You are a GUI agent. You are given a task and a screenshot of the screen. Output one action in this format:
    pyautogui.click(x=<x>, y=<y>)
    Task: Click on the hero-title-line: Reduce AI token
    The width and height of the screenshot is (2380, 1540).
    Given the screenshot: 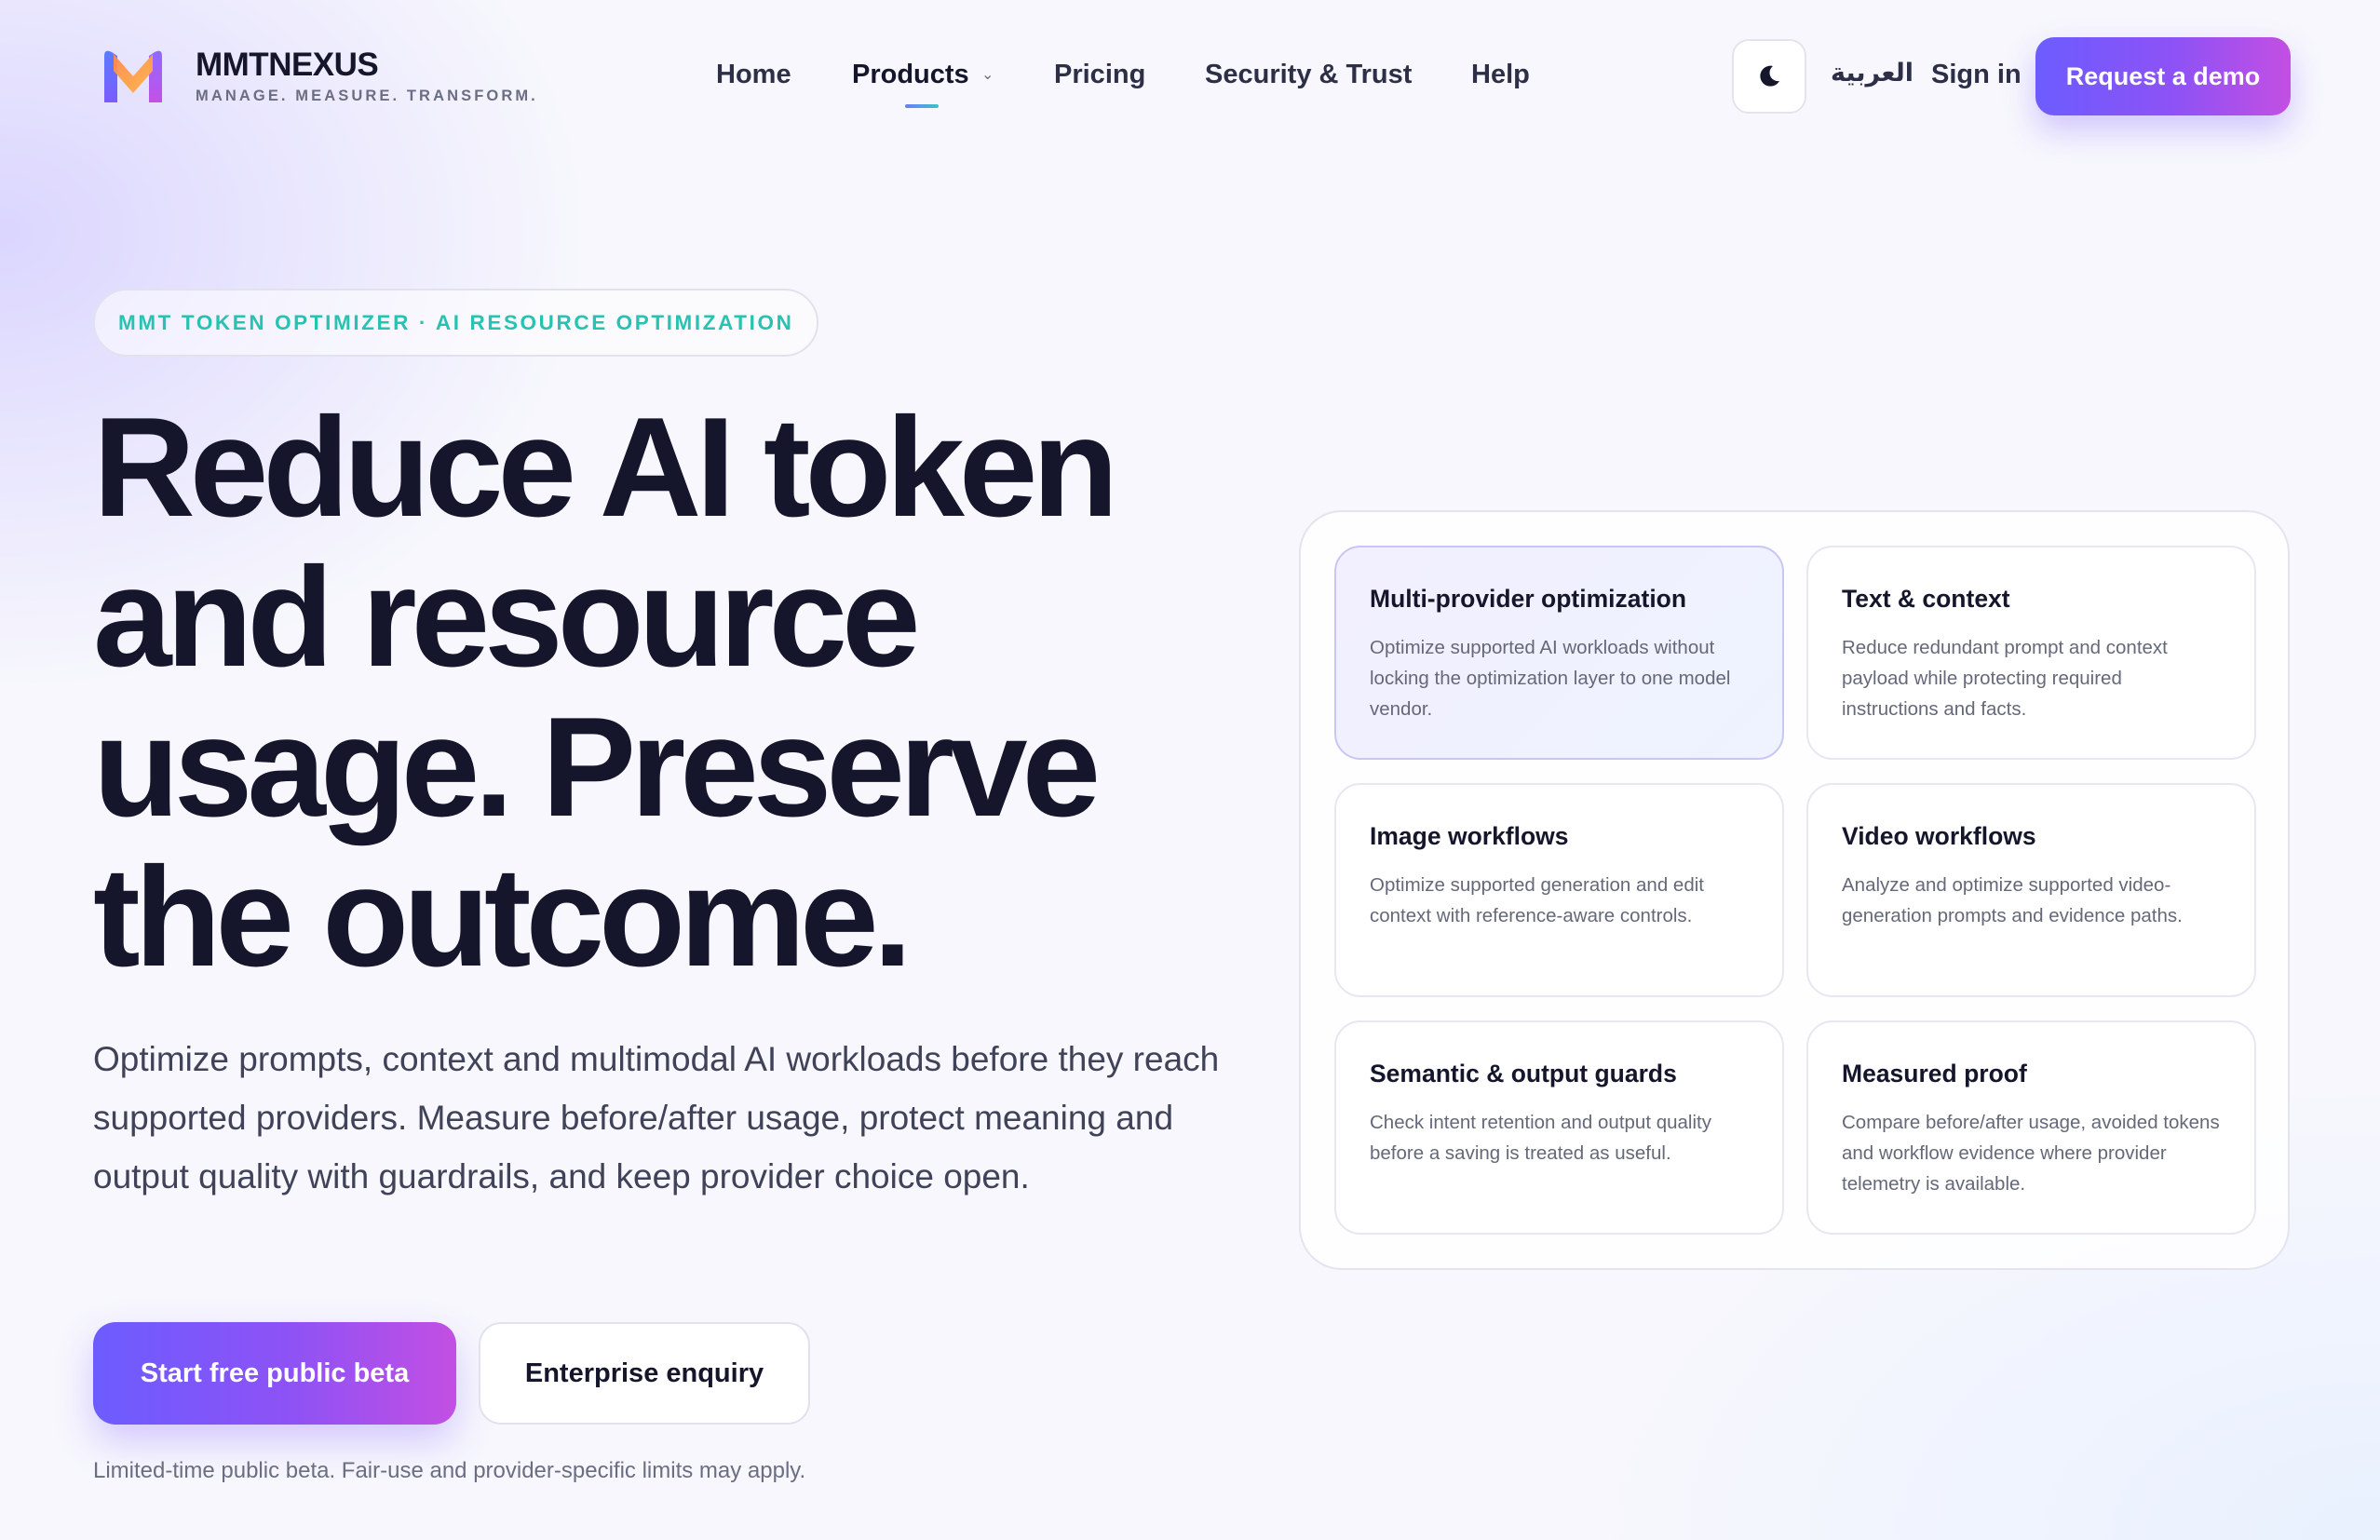 What is the action you would take?
    pyautogui.click(x=605, y=468)
    